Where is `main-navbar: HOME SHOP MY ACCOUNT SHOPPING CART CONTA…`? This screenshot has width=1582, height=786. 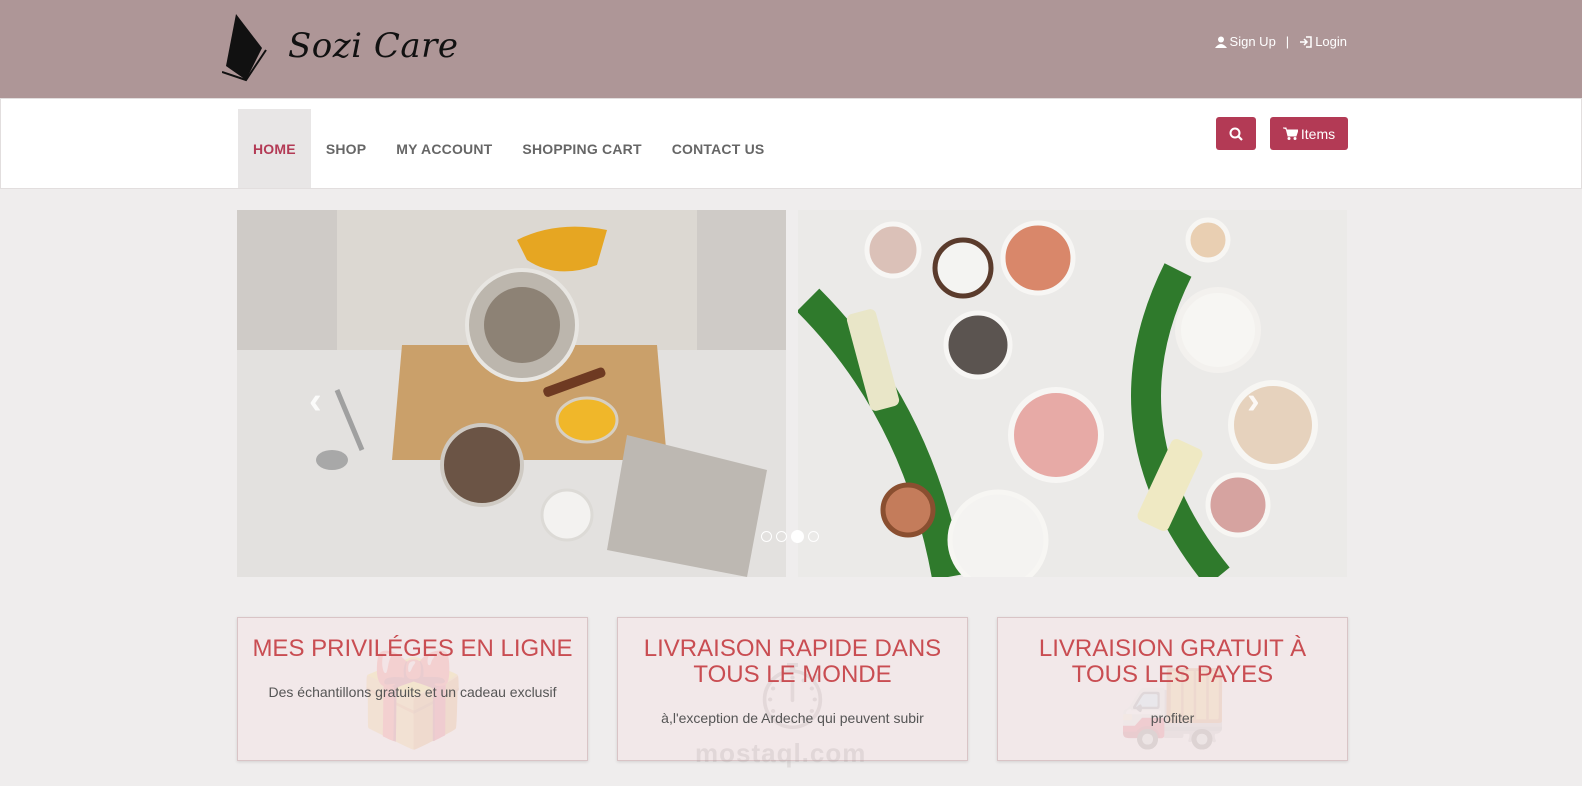
main-navbar: HOME SHOP MY ACCOUNT SHOPPING CART CONTA… is located at coordinates (791, 143).